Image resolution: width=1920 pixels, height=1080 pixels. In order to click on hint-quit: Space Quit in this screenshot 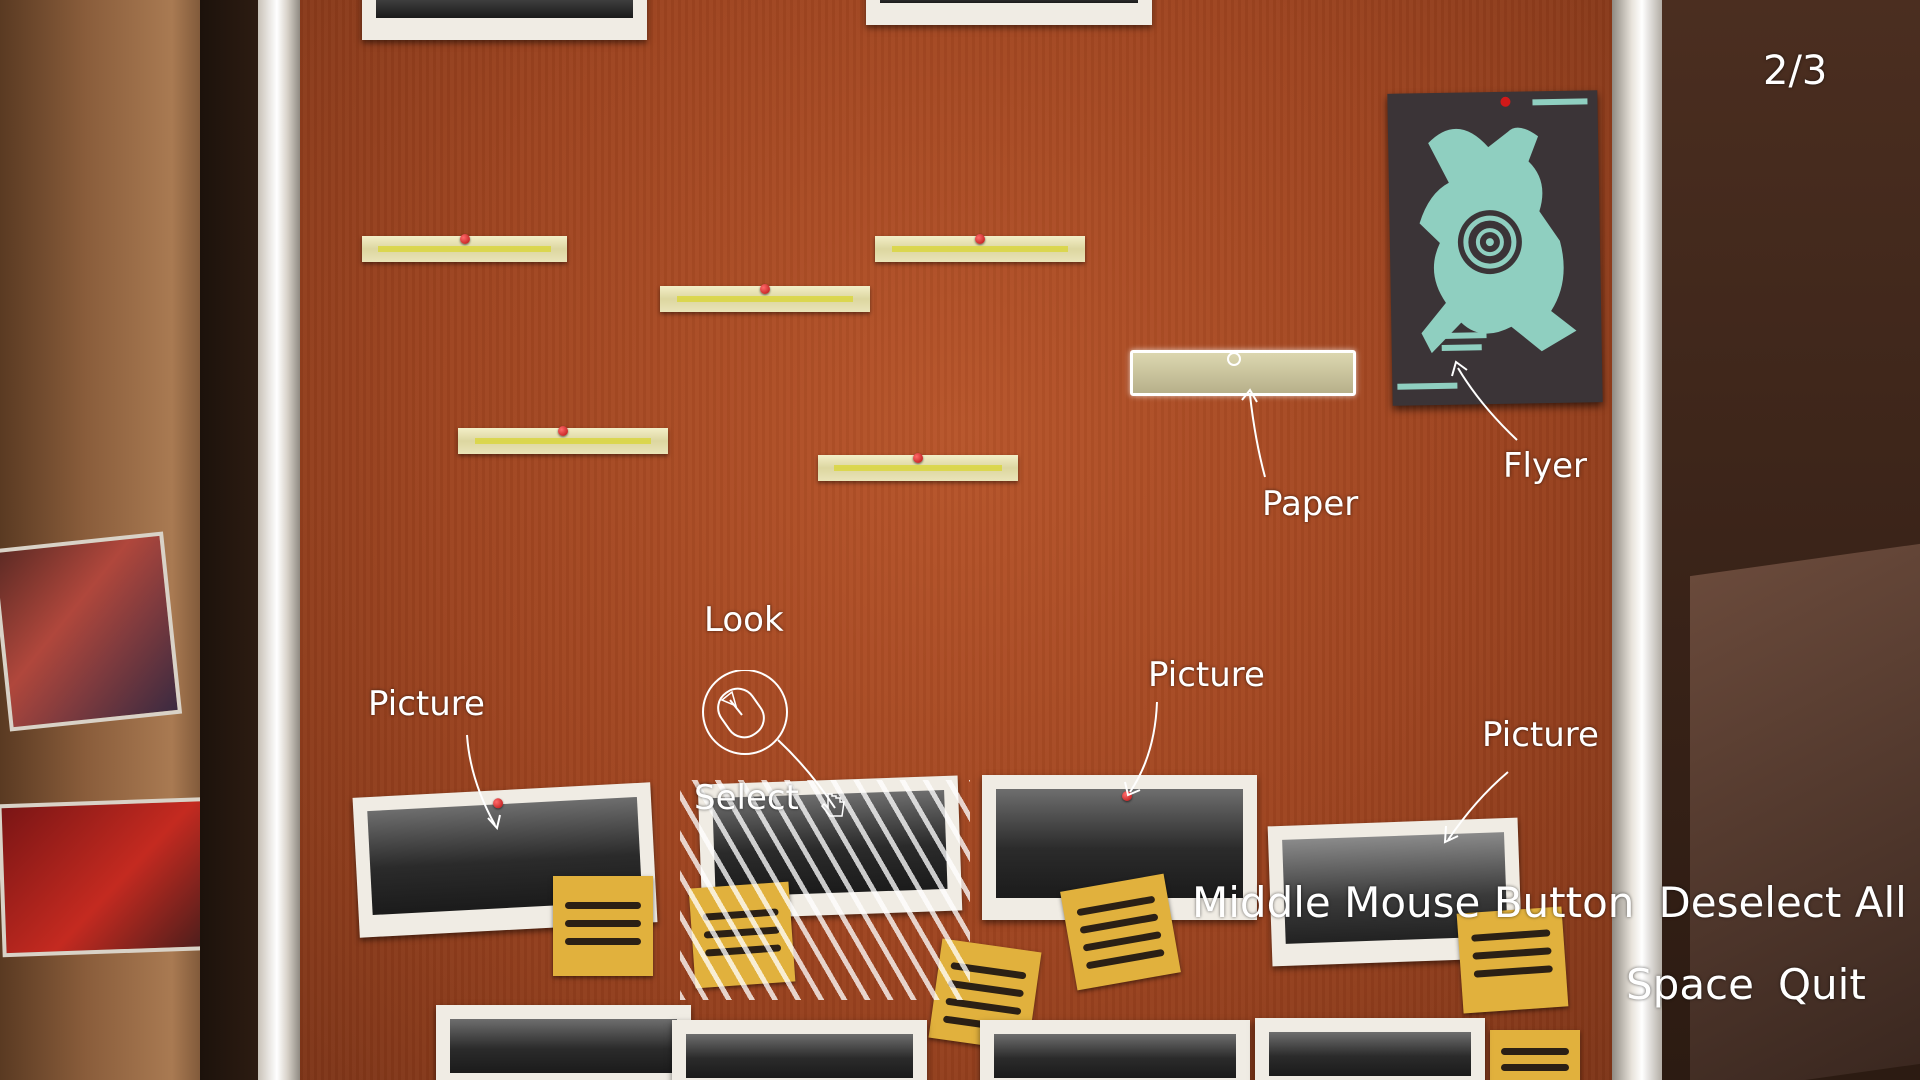, I will do `click(1746, 984)`.